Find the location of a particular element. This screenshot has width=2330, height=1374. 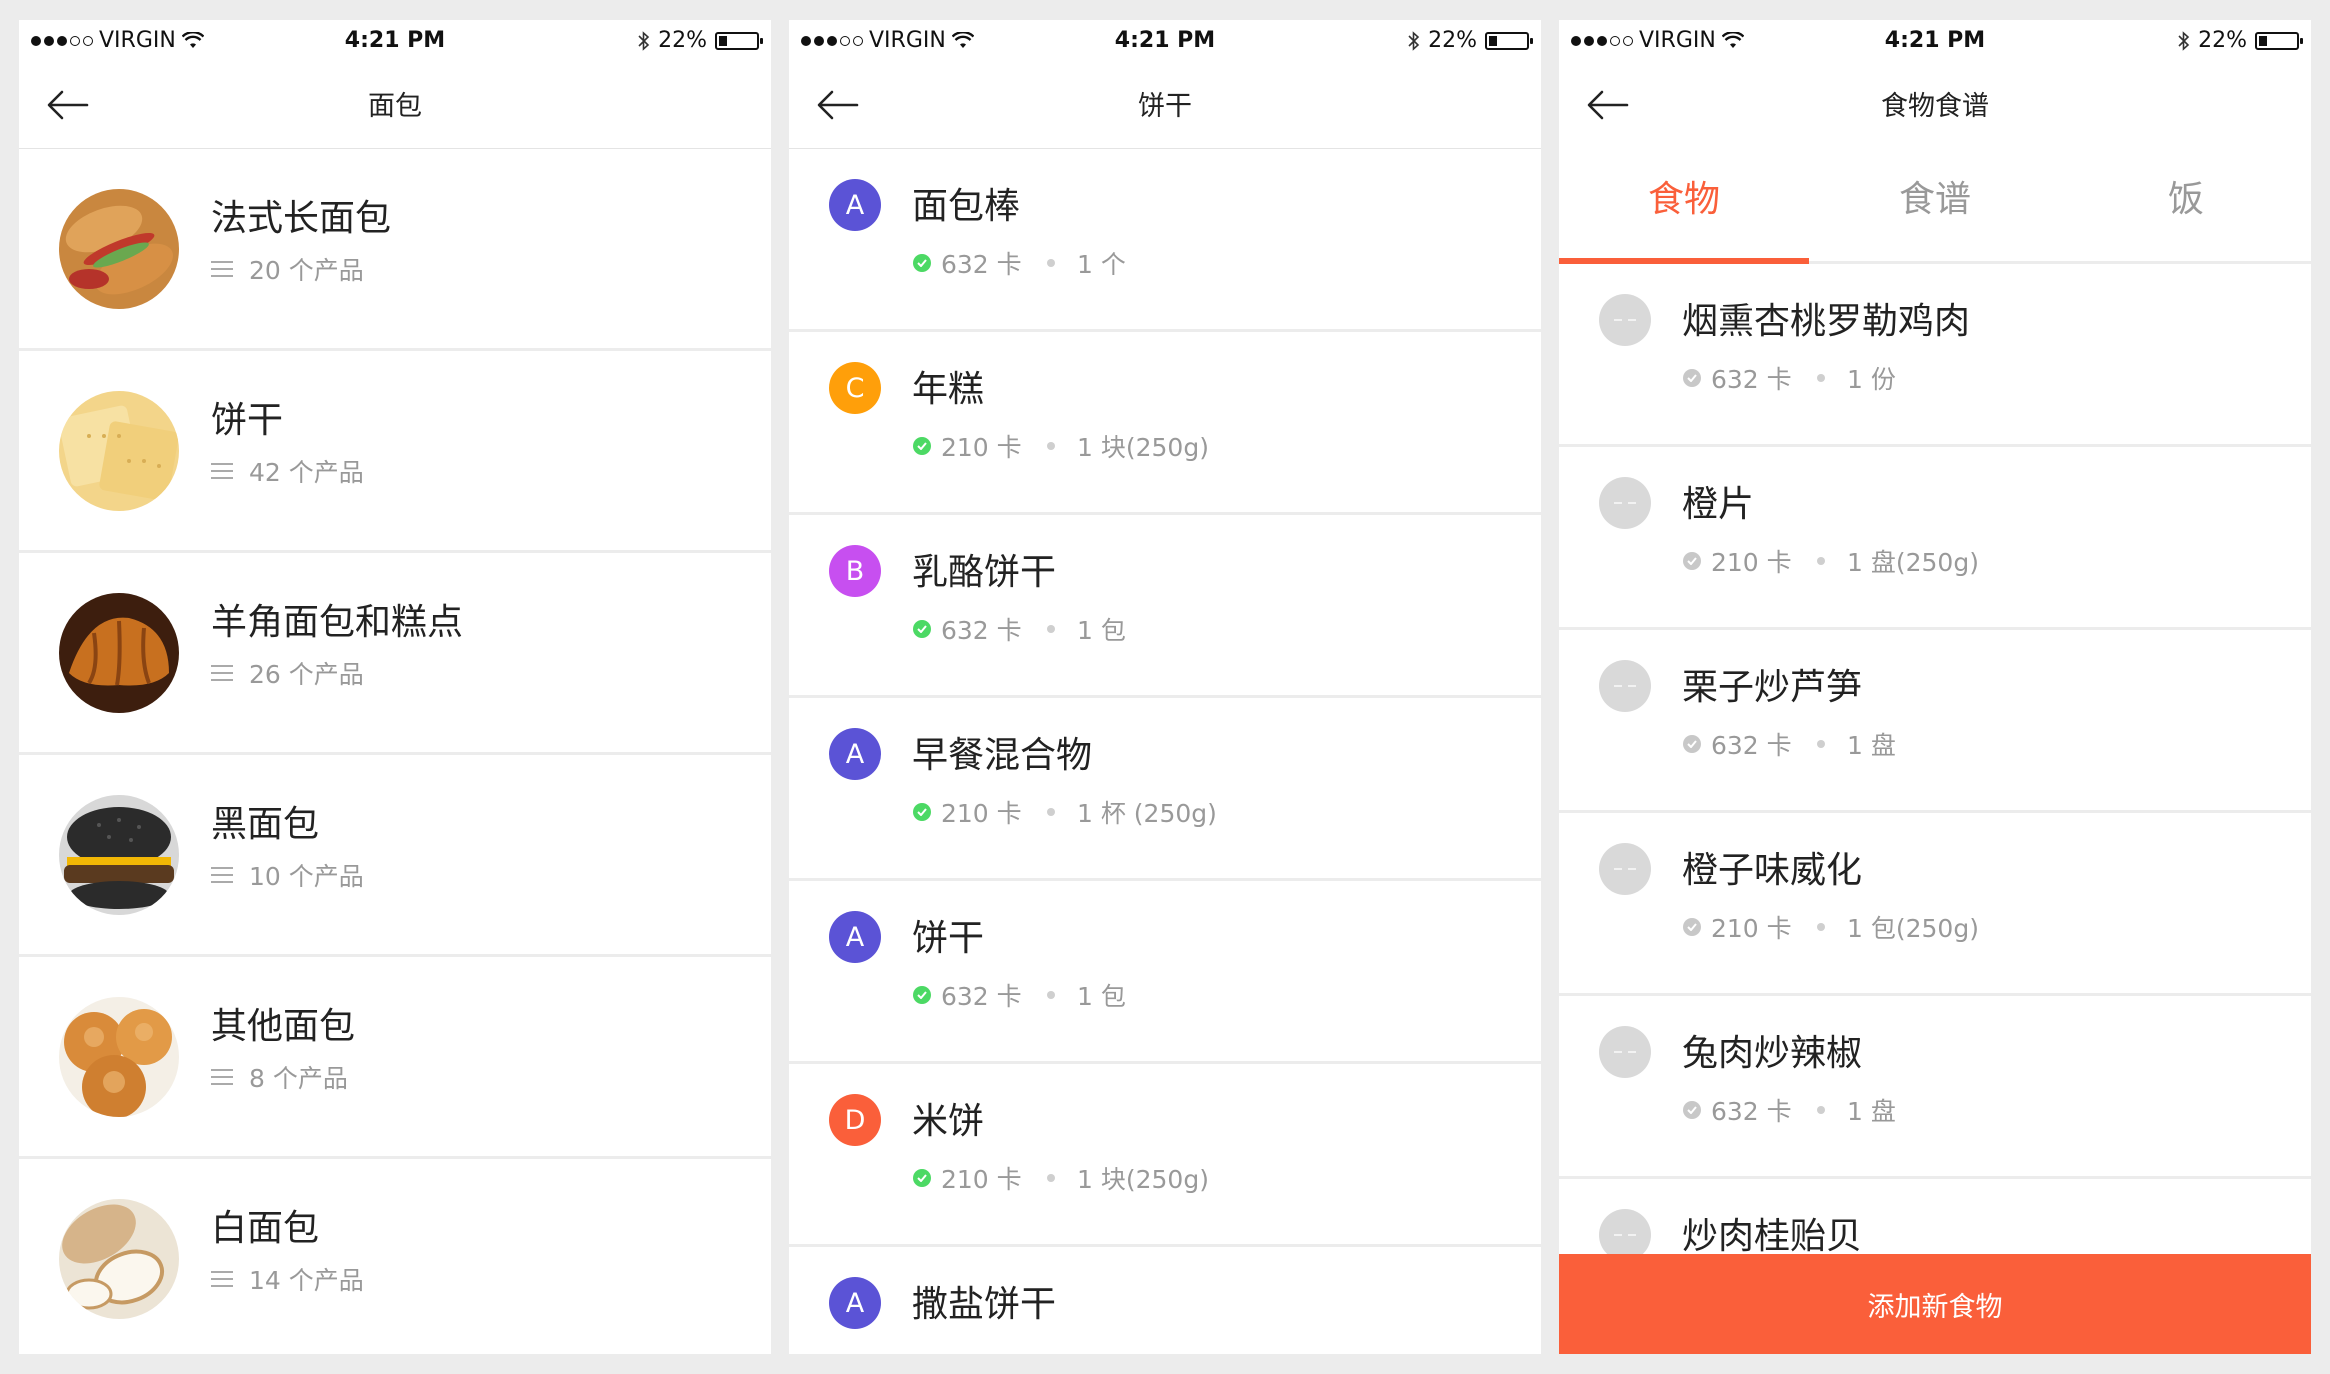

black-bun-burger-image is located at coordinates (119, 855).